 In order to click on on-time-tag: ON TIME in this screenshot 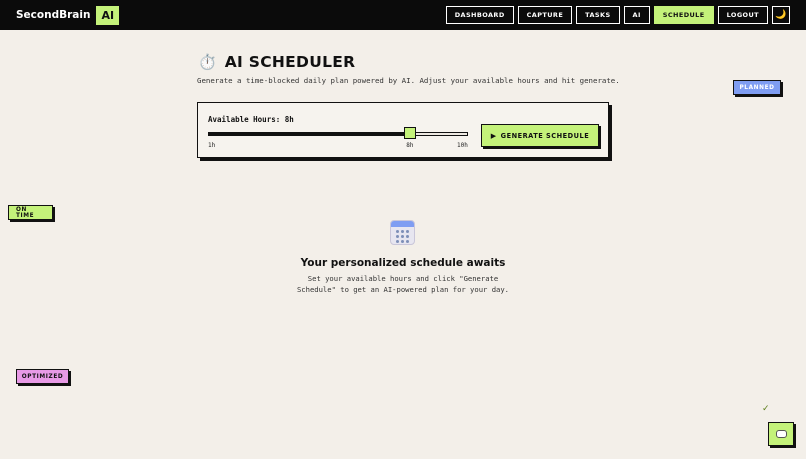, I will do `click(30, 212)`.